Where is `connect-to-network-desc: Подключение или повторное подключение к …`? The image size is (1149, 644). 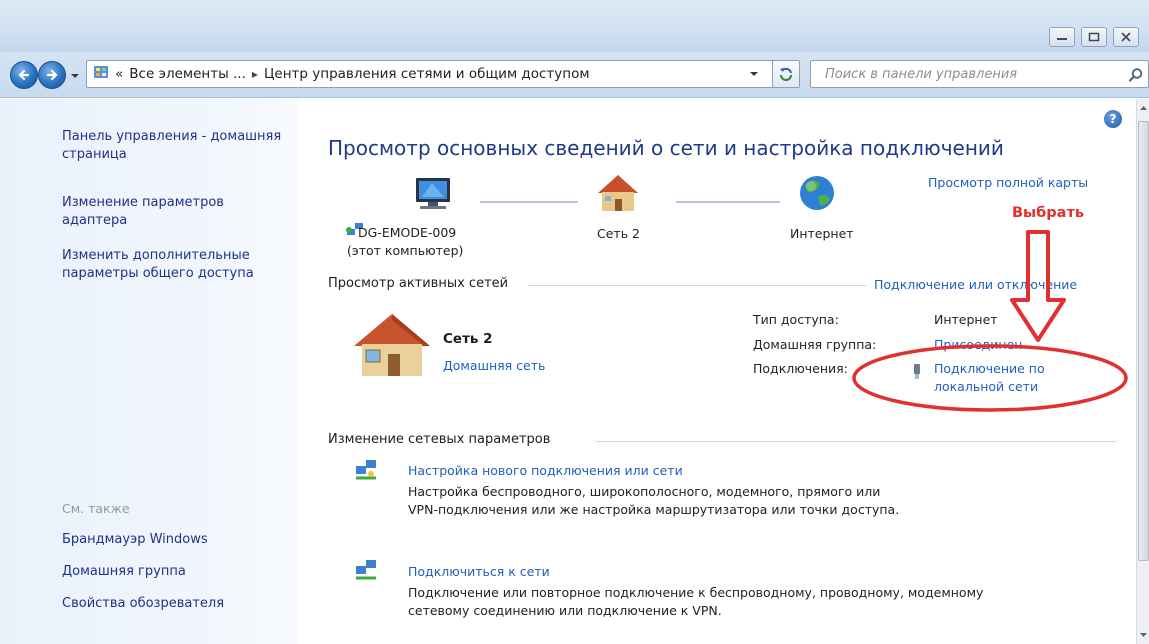
connect-to-network-desc: Подключение или повторное подключение к … is located at coordinates (696, 592).